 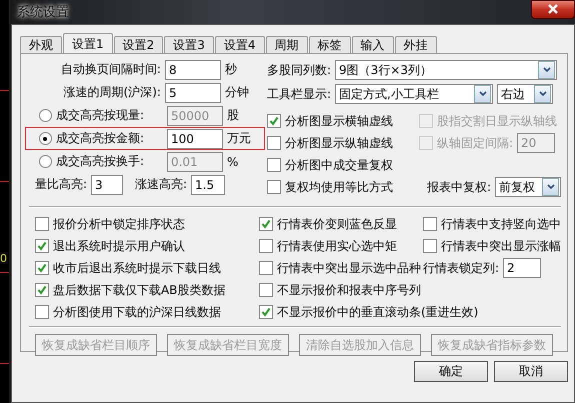 I want to click on tab: 设置1, so click(x=87, y=43).